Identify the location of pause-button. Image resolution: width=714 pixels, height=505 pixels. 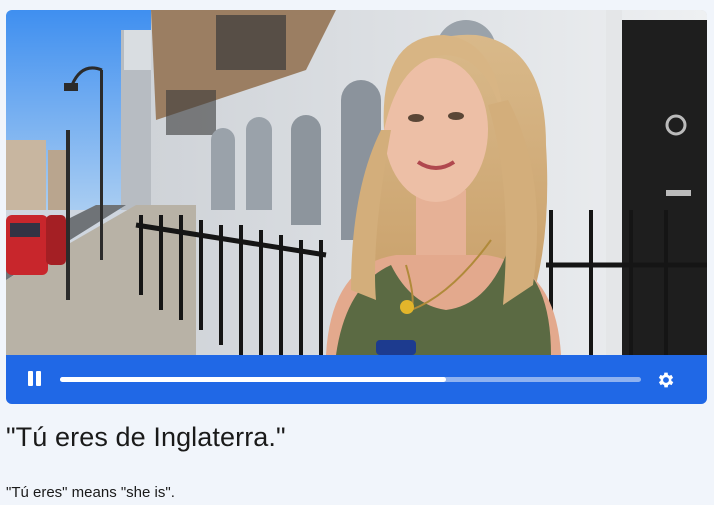
(35, 379).